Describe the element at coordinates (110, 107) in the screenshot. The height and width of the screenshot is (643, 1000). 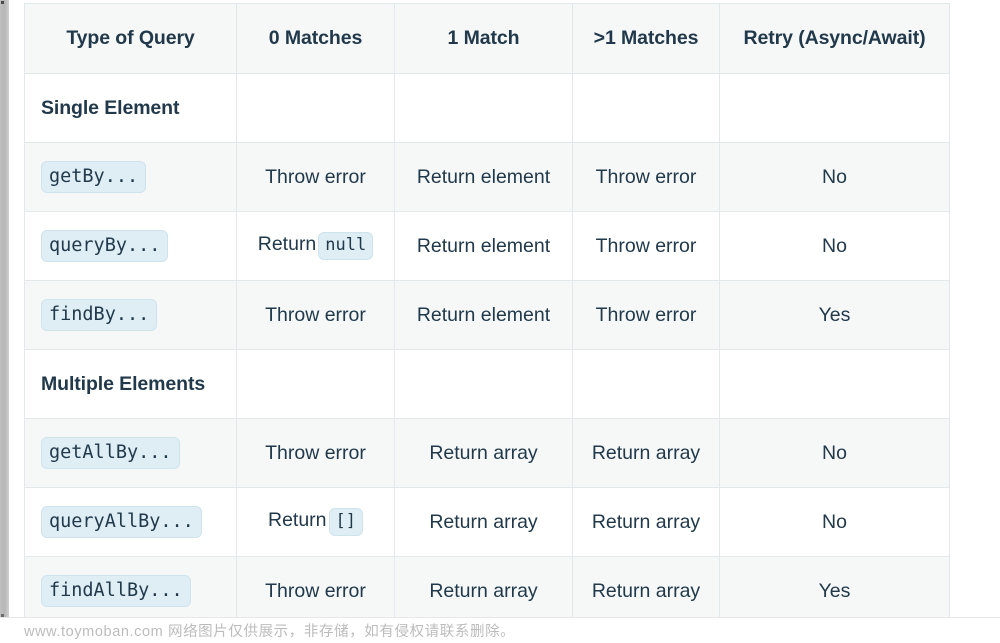
I see `section-label: Single Element` at that location.